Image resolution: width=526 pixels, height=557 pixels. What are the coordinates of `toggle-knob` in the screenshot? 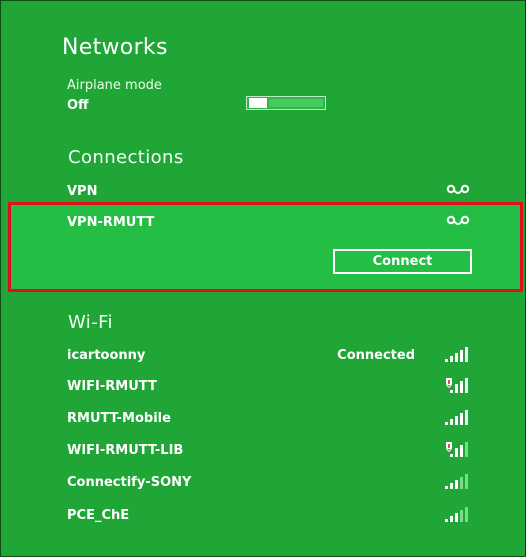 It's located at (258, 103).